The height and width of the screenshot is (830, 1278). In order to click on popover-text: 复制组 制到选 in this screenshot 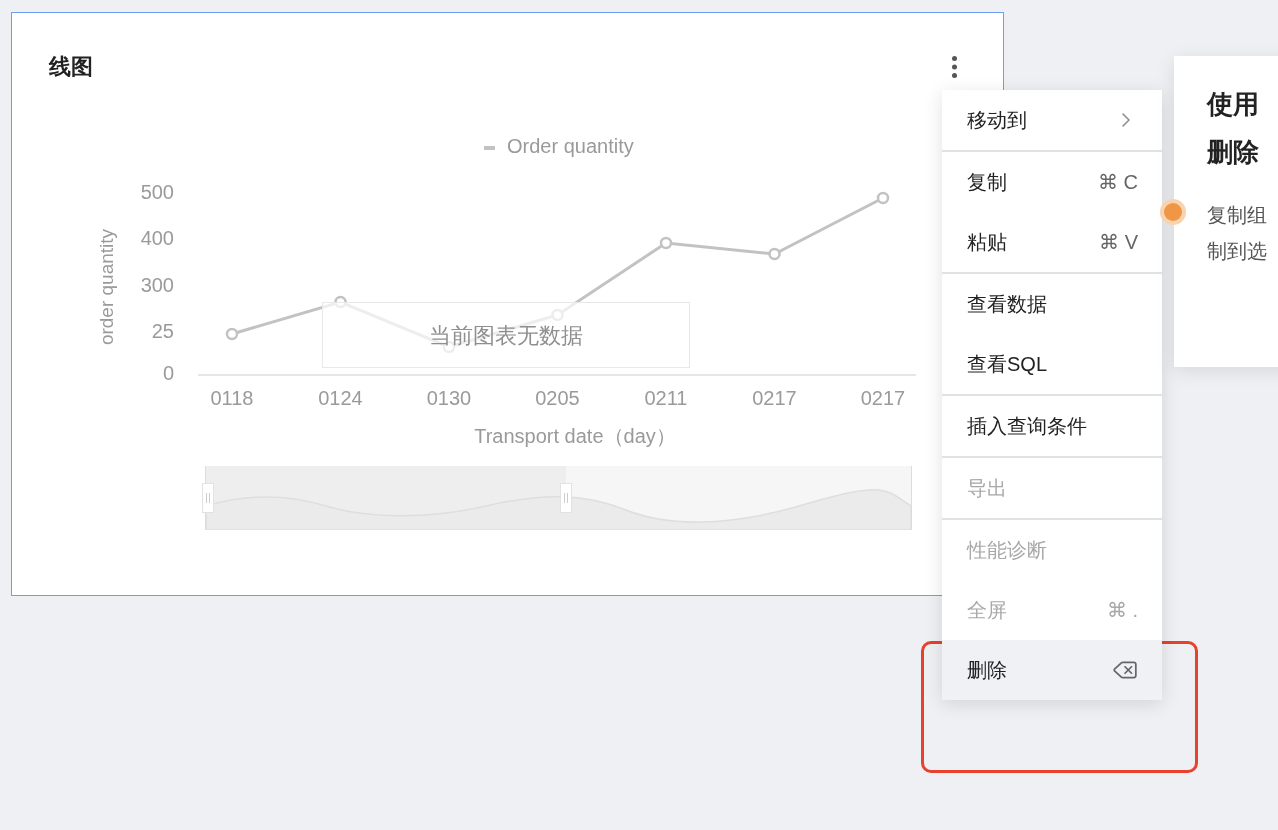, I will do `click(1237, 233)`.